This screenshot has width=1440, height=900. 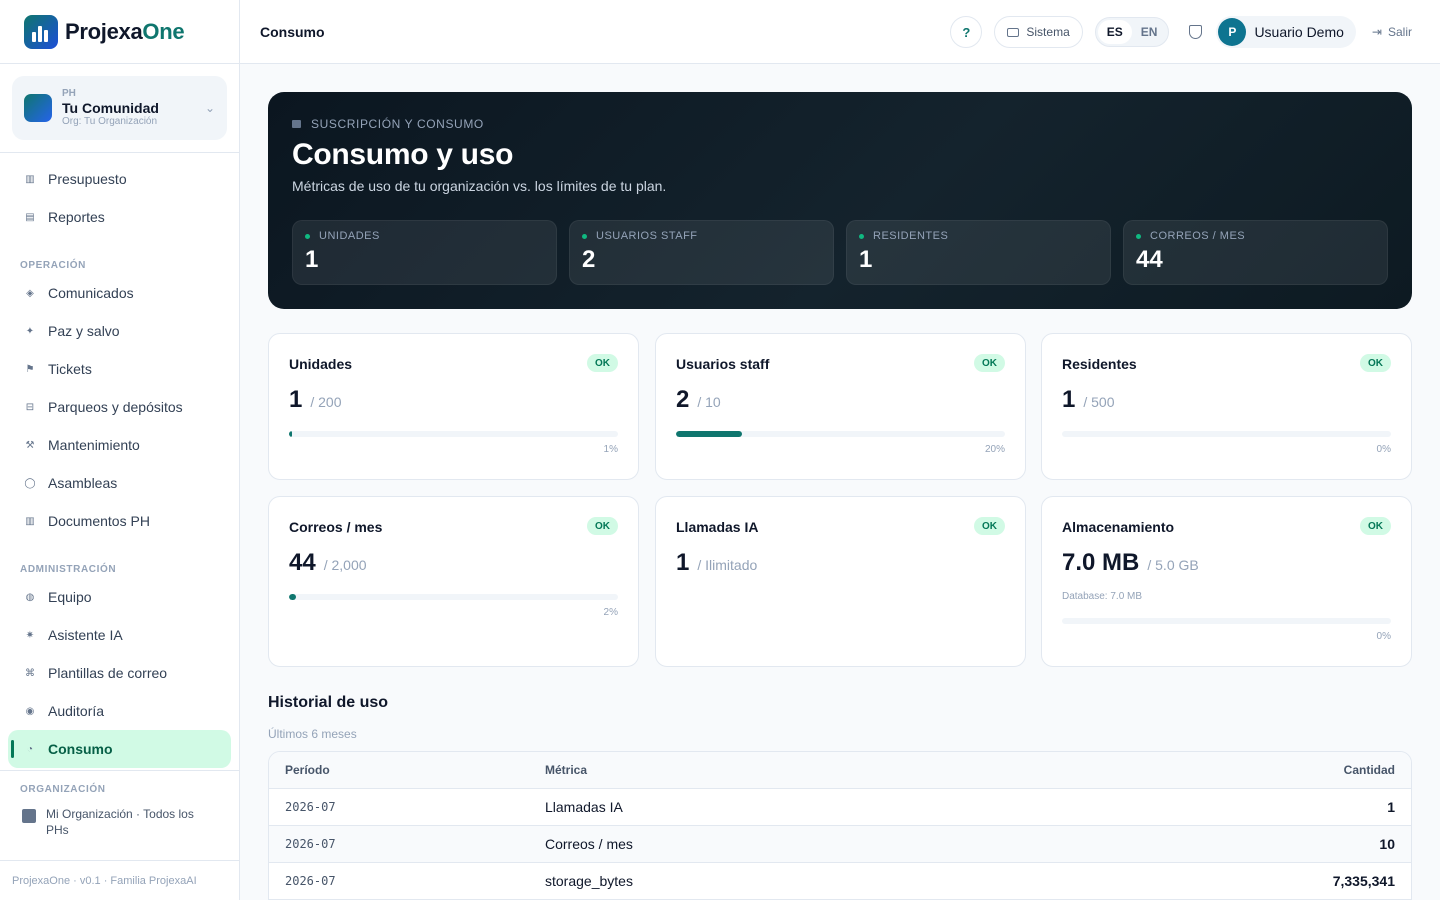 What do you see at coordinates (868, 770) in the screenshot?
I see `column-header-metric: Métrica` at bounding box center [868, 770].